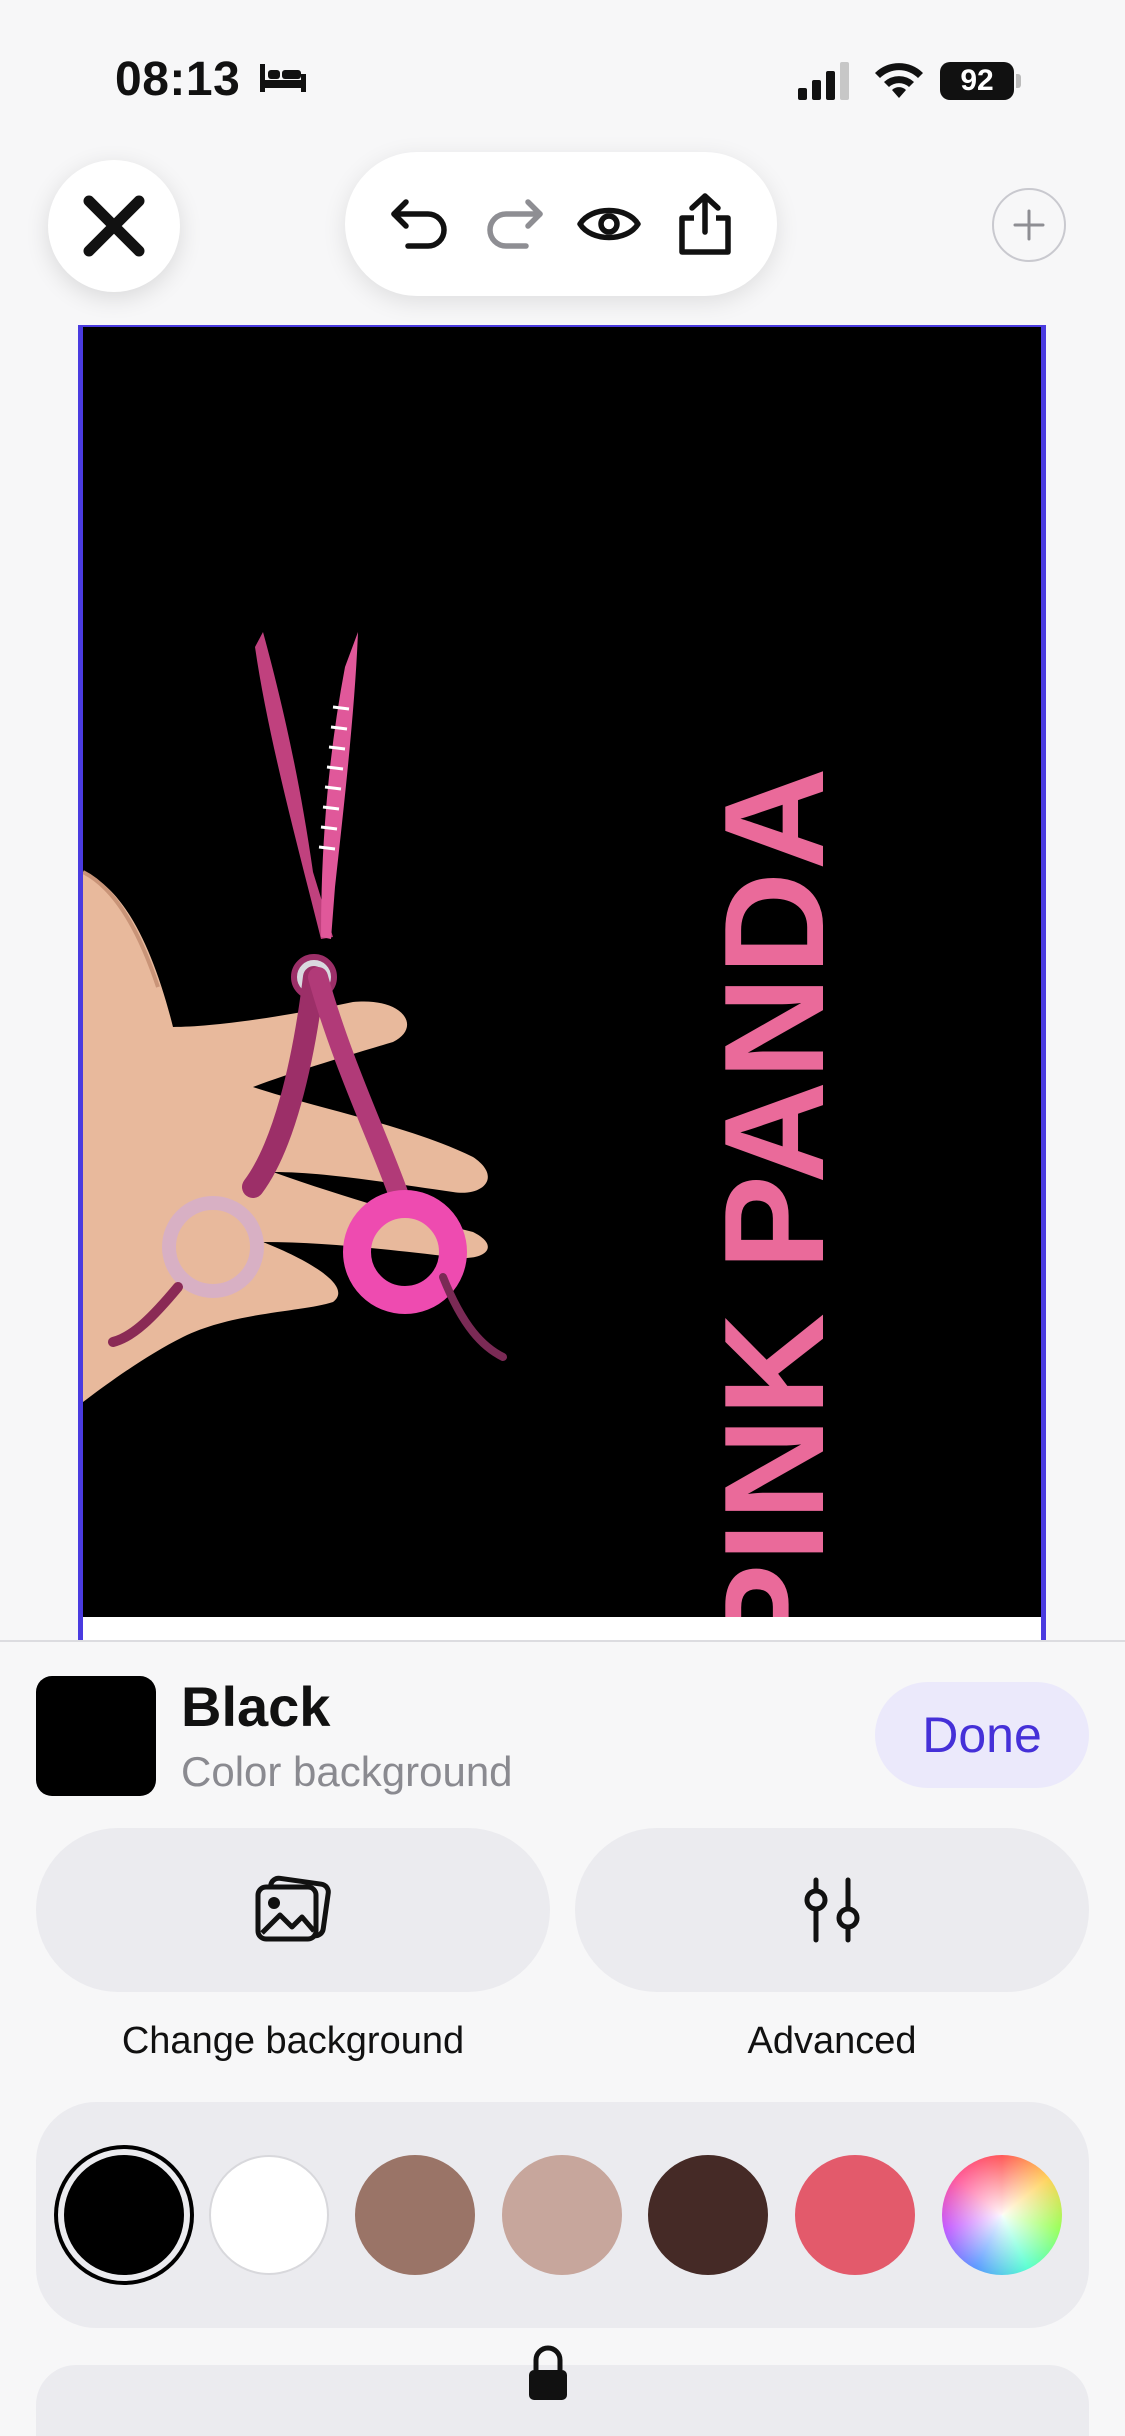 This screenshot has width=1125, height=2436. I want to click on canvas-bottom-edge, so click(562, 1629).